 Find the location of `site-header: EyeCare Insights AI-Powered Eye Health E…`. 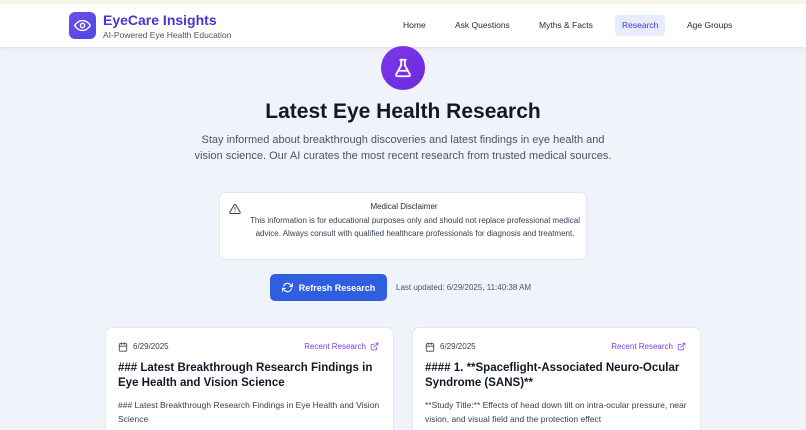

site-header: EyeCare Insights AI-Powered Eye Health E… is located at coordinates (403, 26).